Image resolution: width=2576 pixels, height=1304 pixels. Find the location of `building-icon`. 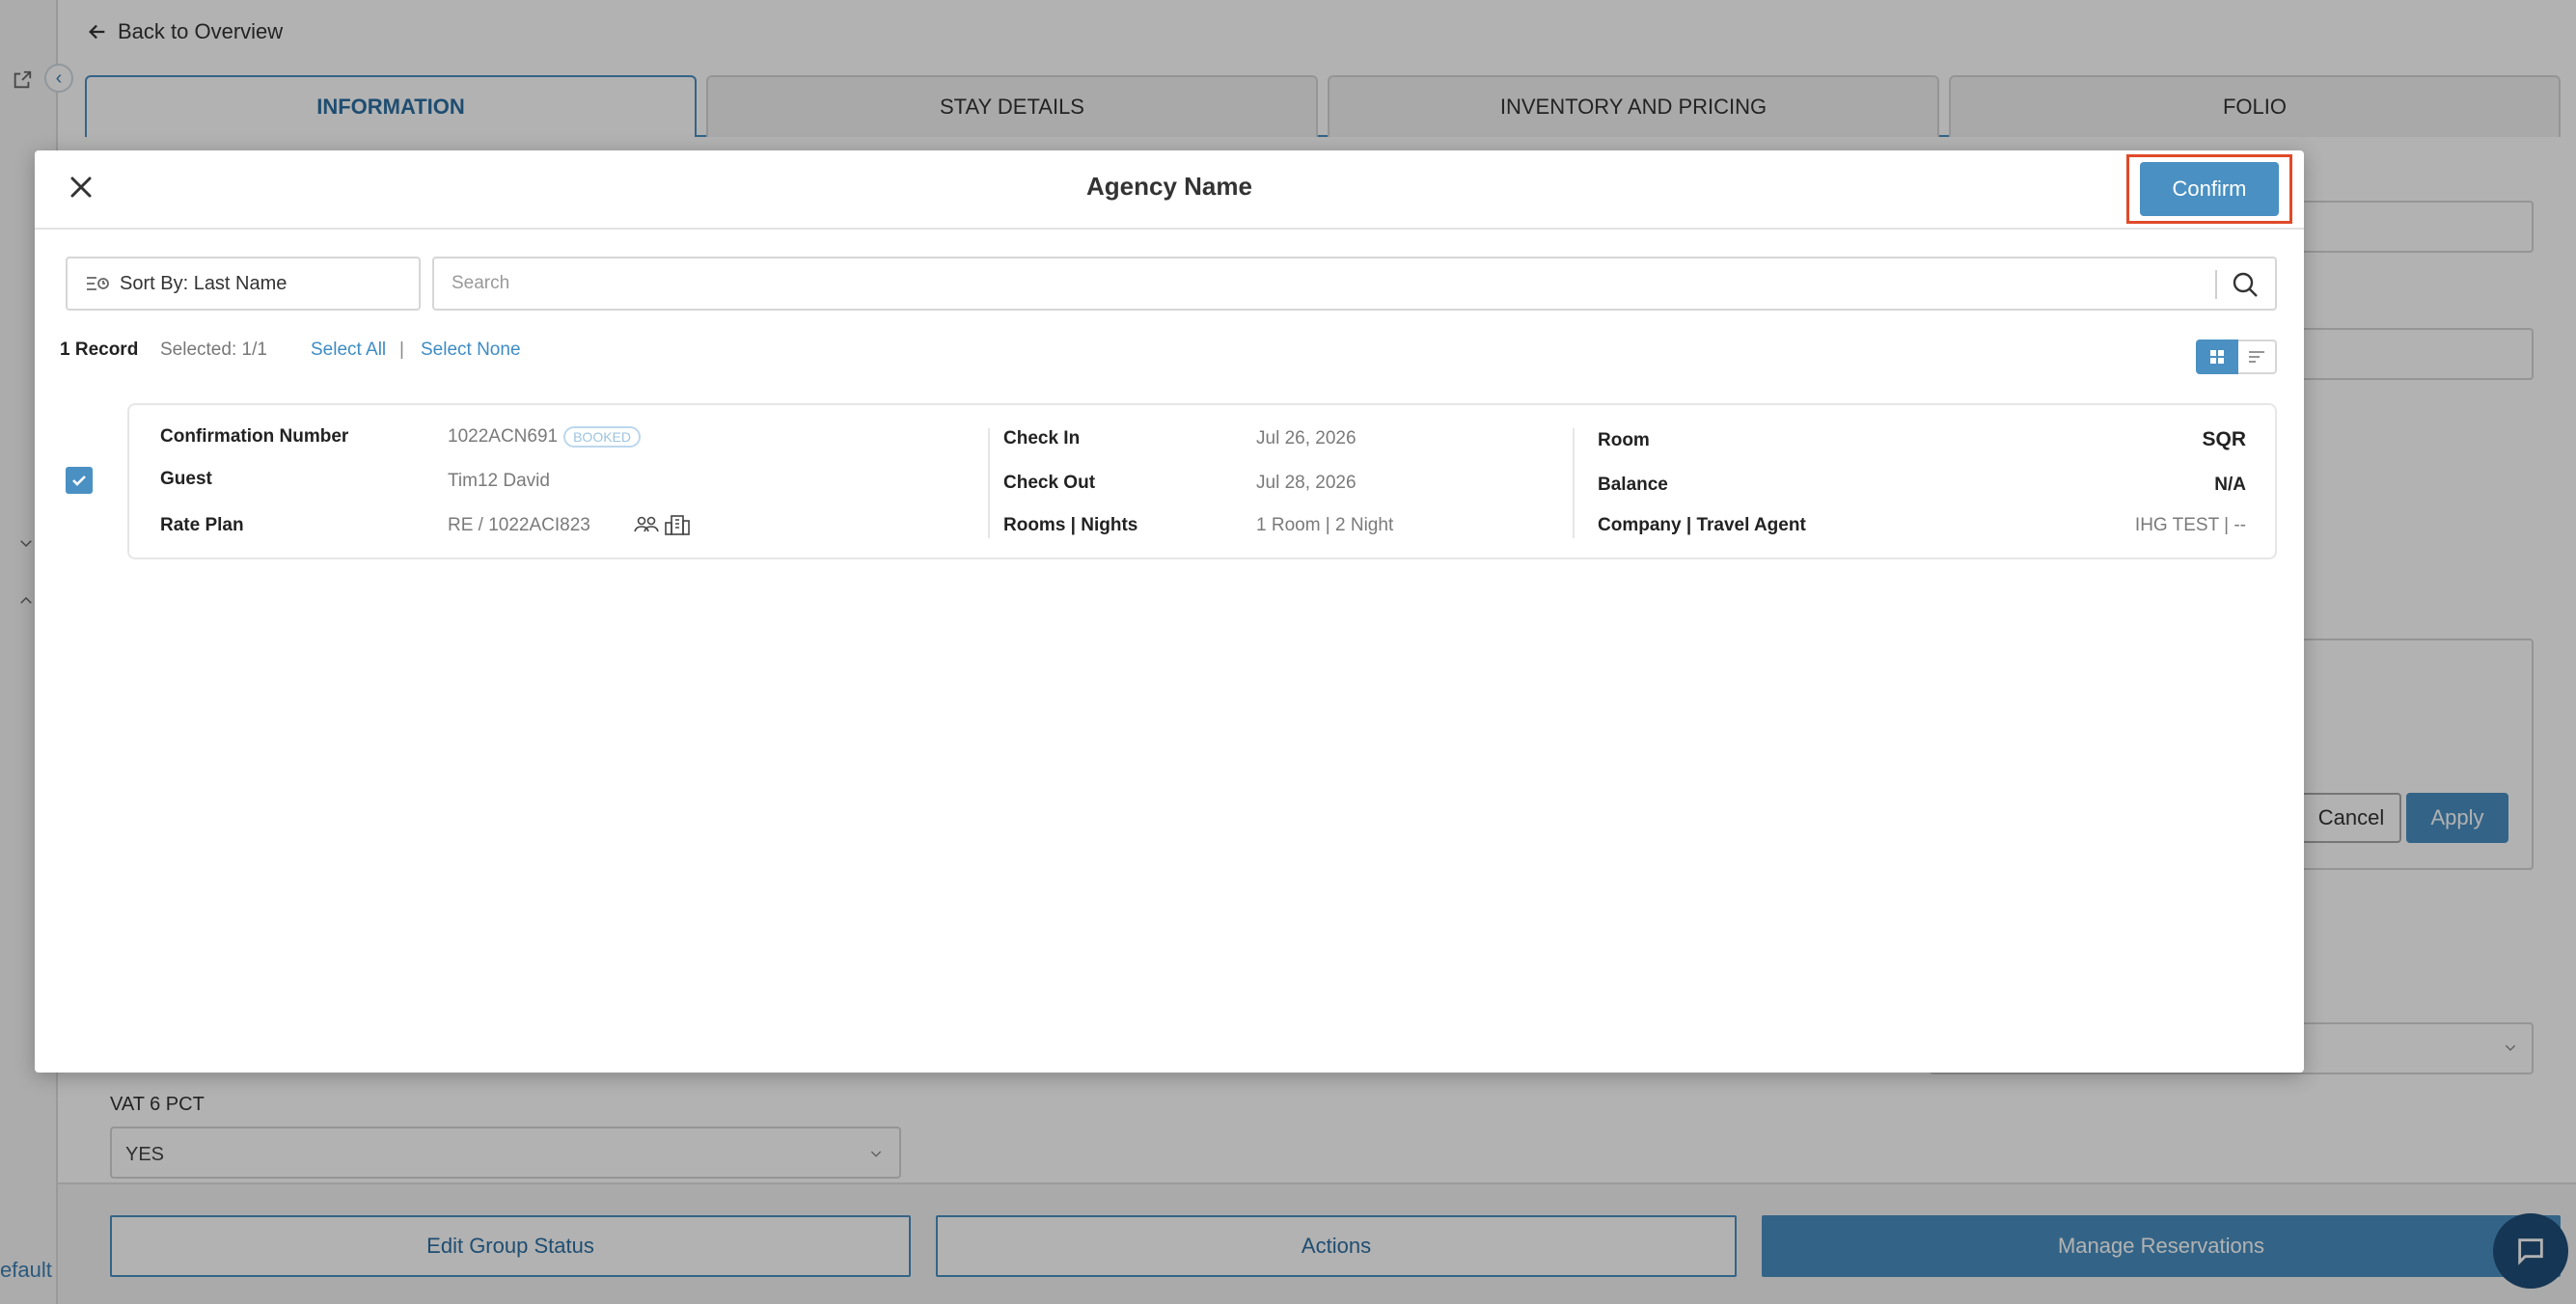

building-icon is located at coordinates (677, 525).